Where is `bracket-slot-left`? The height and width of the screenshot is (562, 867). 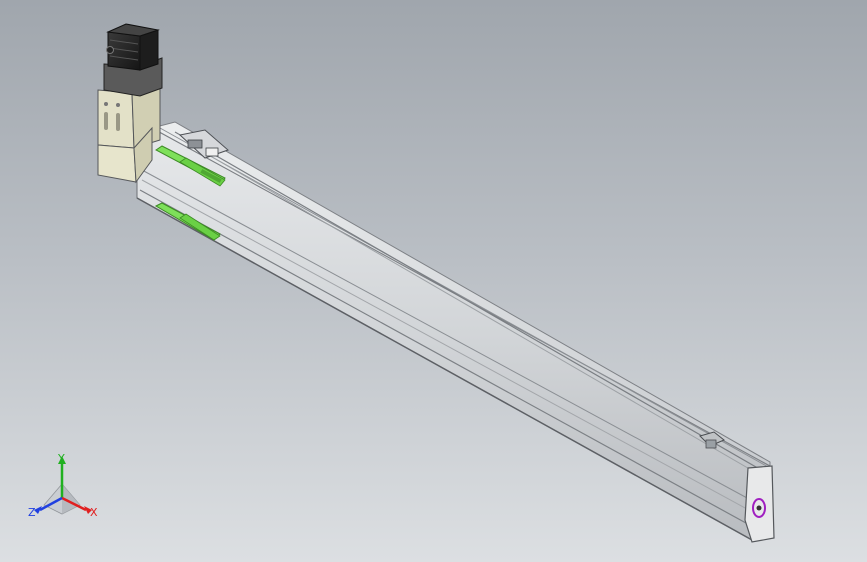 bracket-slot-left is located at coordinates (106, 121).